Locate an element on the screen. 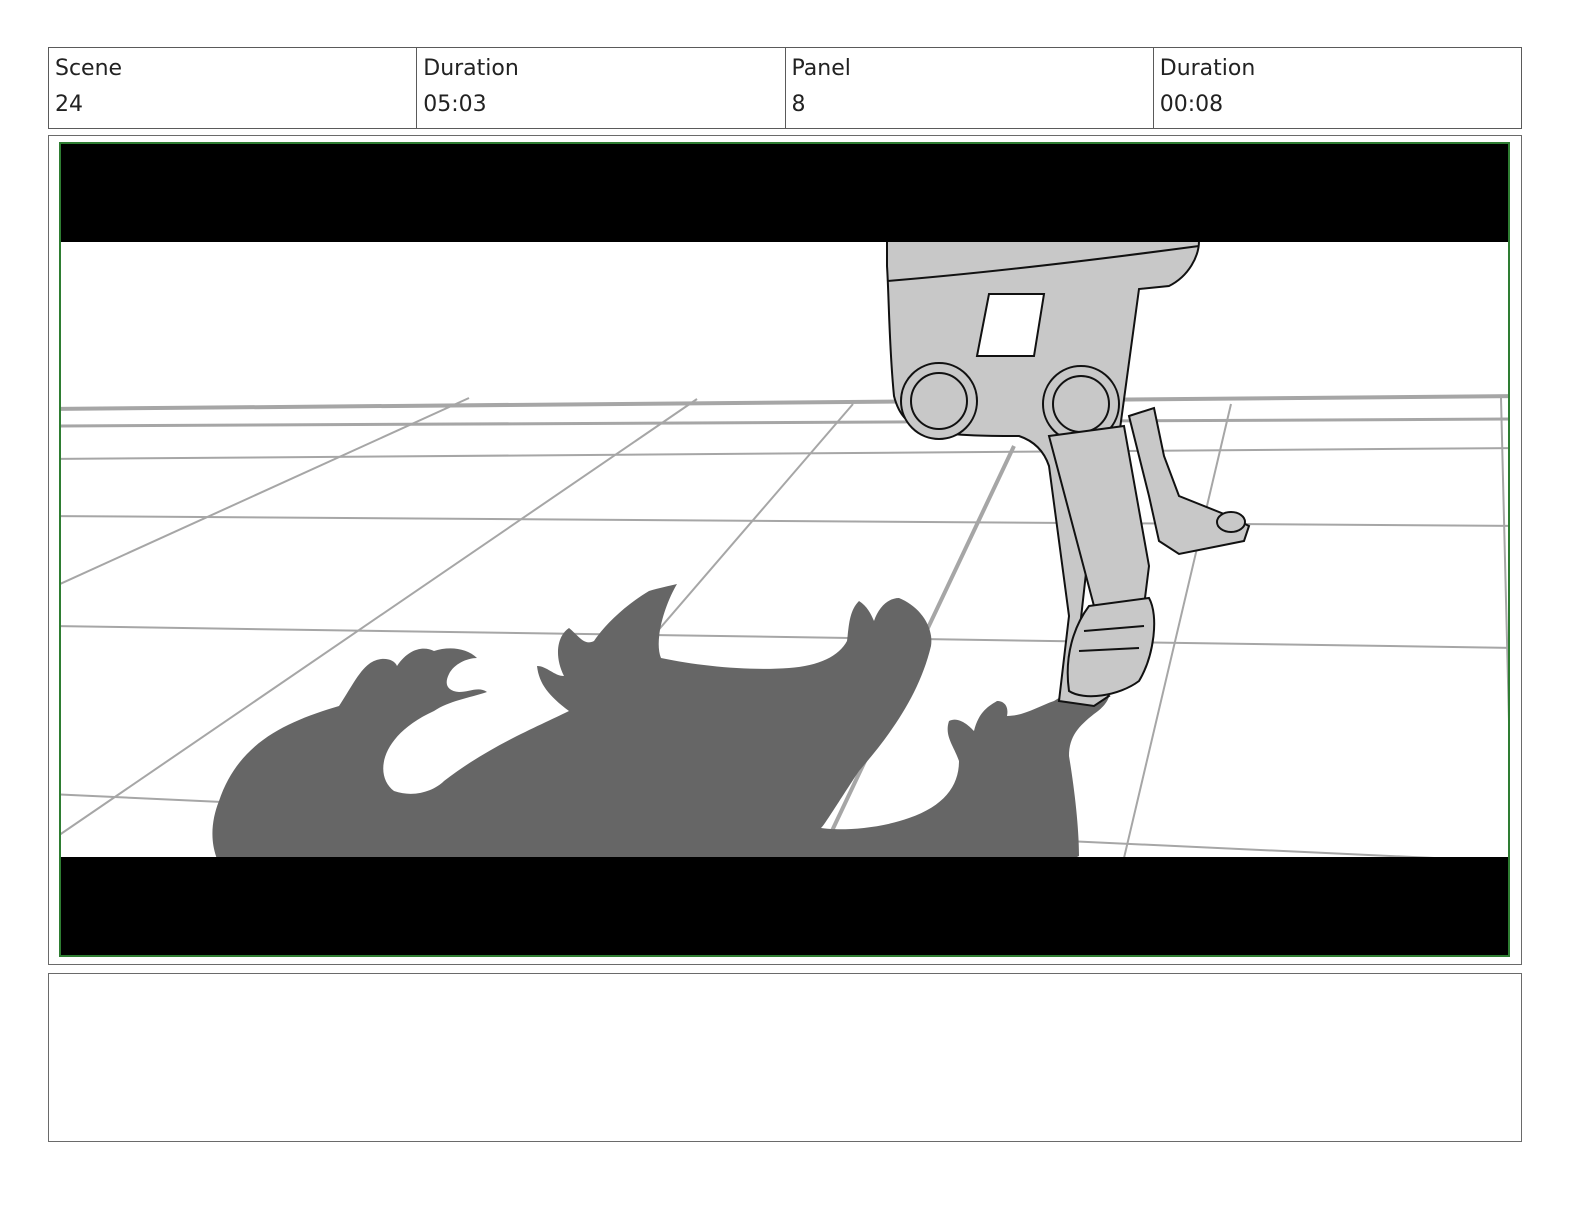 Image resolution: width=1584 pixels, height=1224 pixels. scene-cell: Scene 24 is located at coordinates (233, 88).